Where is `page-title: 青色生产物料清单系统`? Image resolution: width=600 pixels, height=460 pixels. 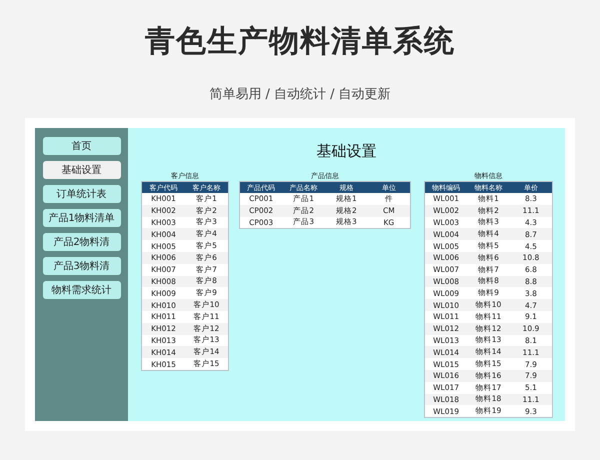
page-title: 青色生产物料清单系统 is located at coordinates (300, 42).